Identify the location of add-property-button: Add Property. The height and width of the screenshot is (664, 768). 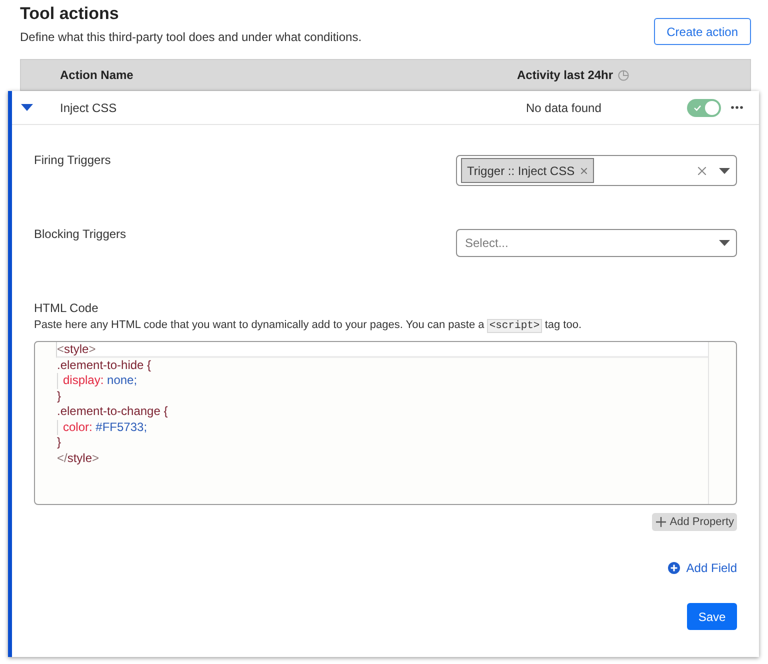
(694, 522).